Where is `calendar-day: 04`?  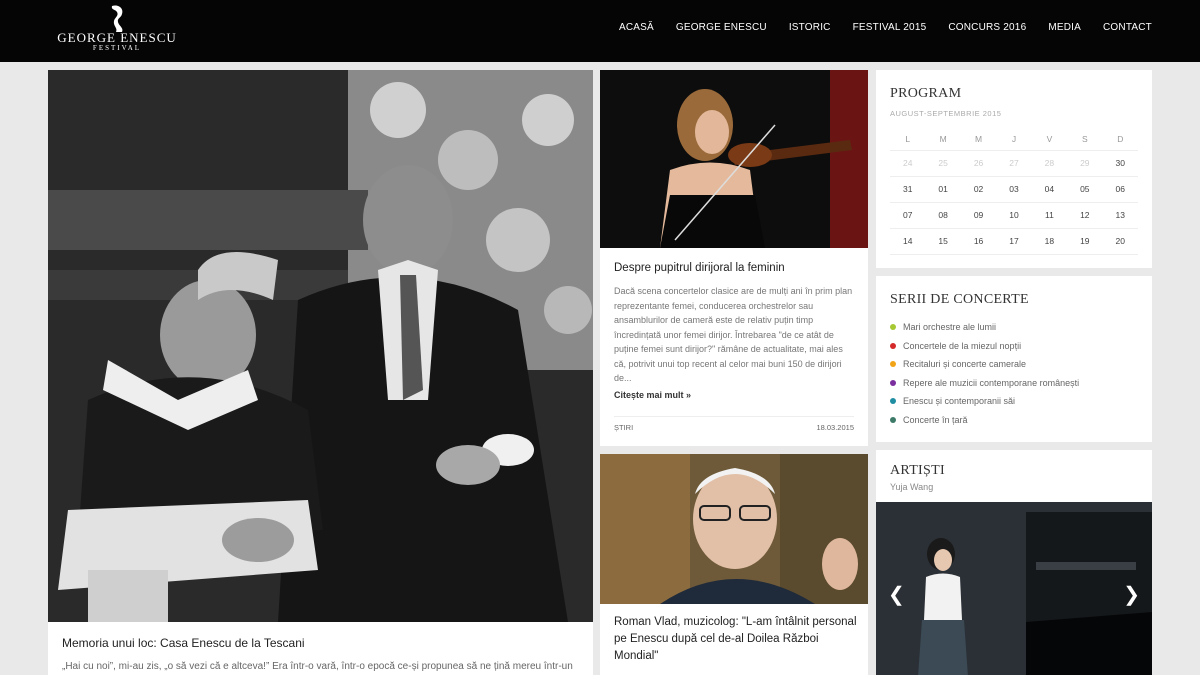
calendar-day: 04 is located at coordinates (1049, 189).